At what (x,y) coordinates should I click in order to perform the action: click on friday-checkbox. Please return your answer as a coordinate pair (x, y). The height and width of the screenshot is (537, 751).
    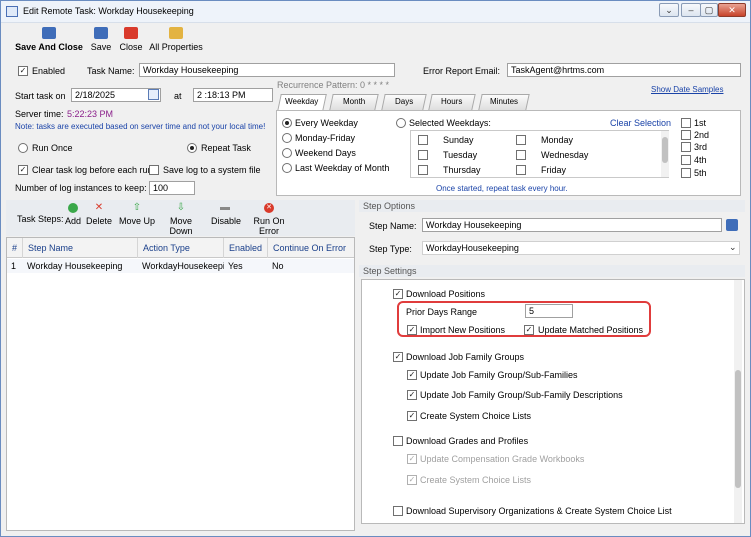
    Looking at the image, I should click on (521, 170).